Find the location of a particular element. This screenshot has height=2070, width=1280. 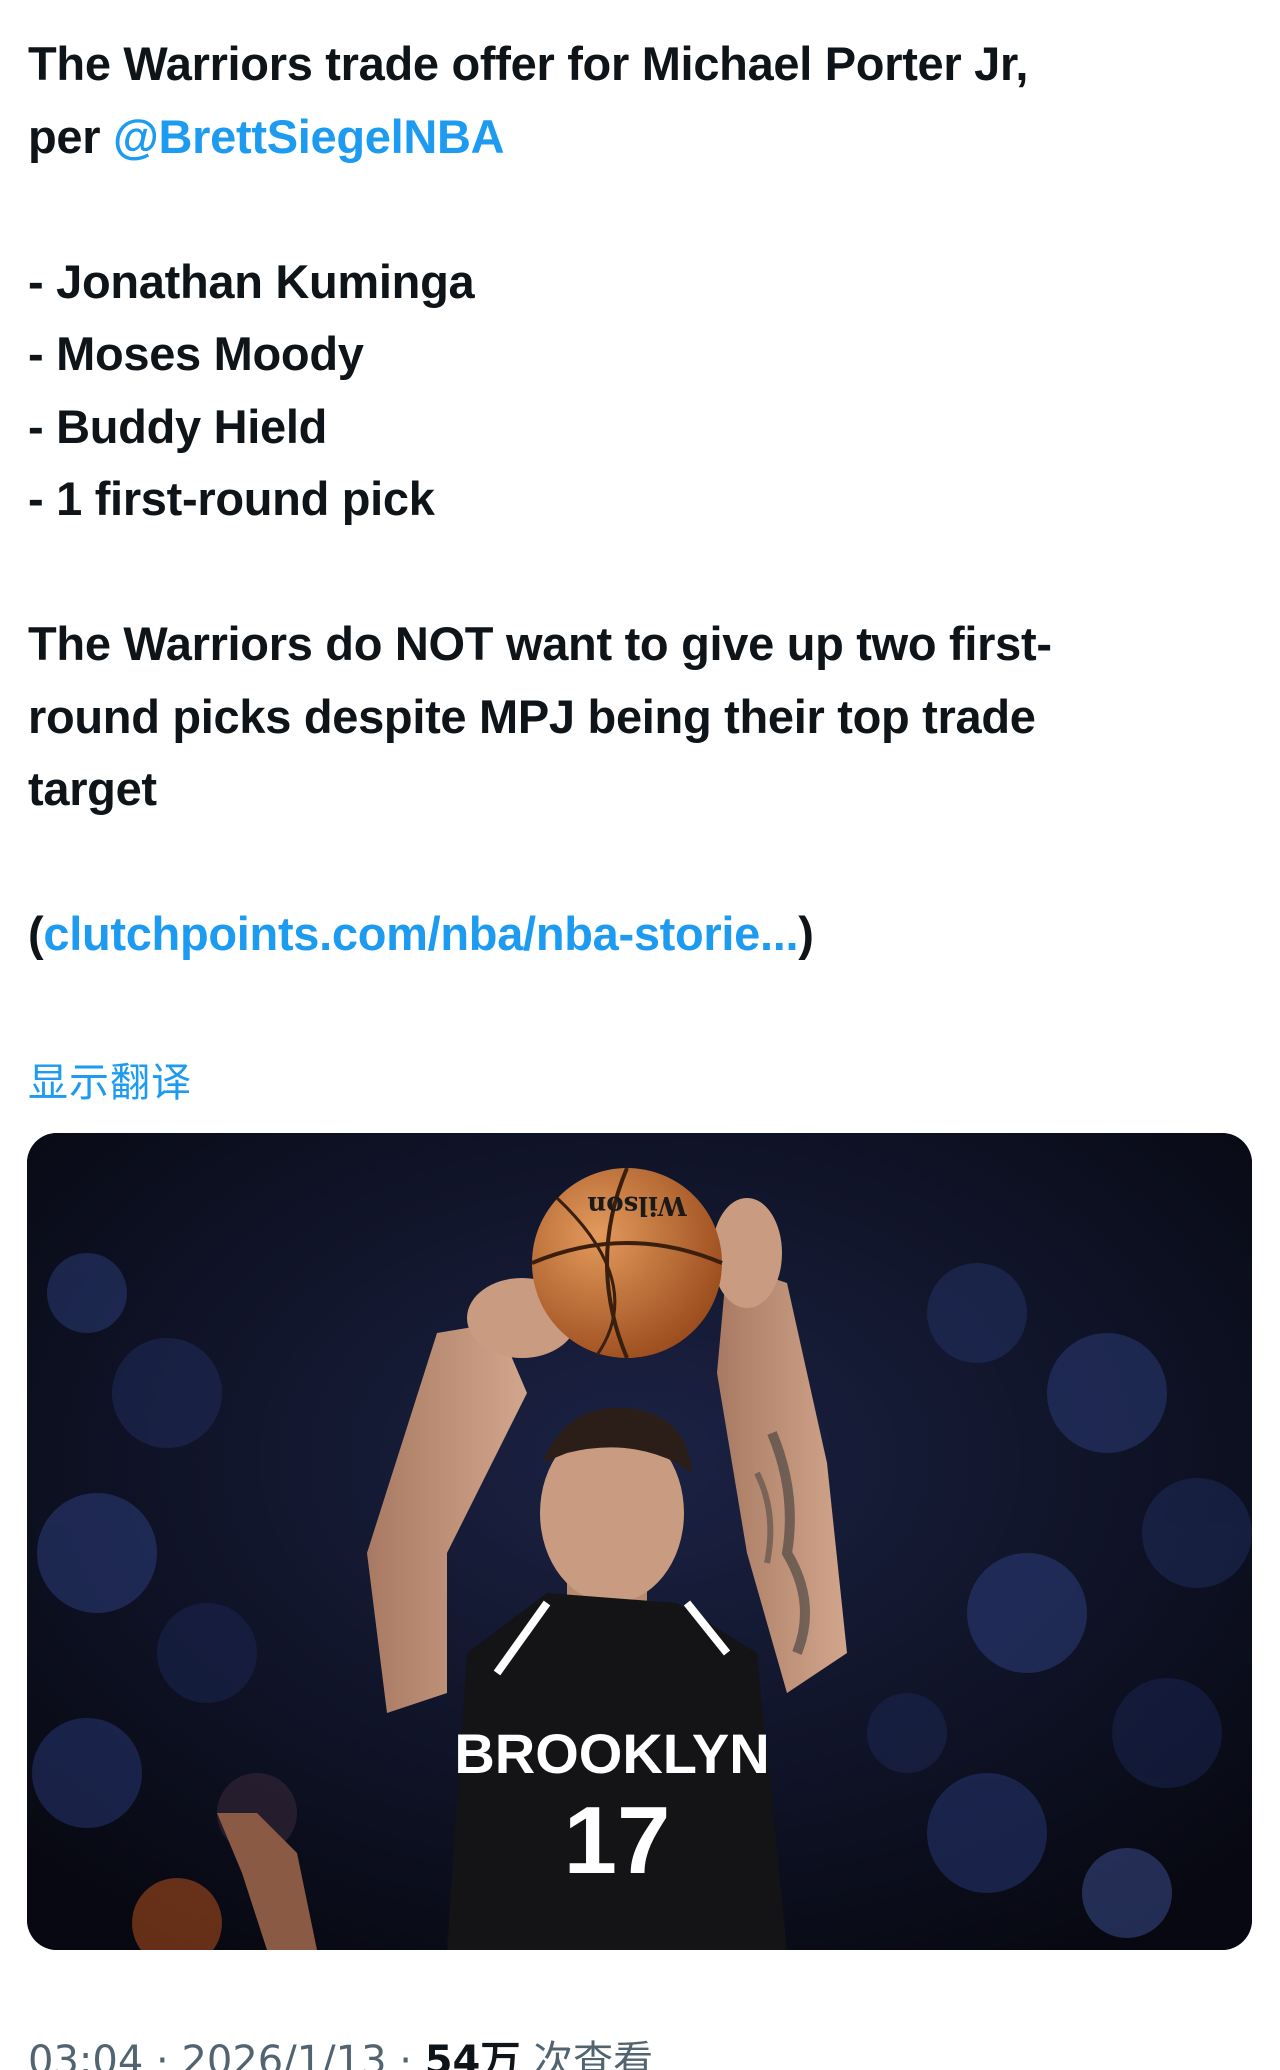

ball-brand-text: Wilson is located at coordinates (637, 1205).